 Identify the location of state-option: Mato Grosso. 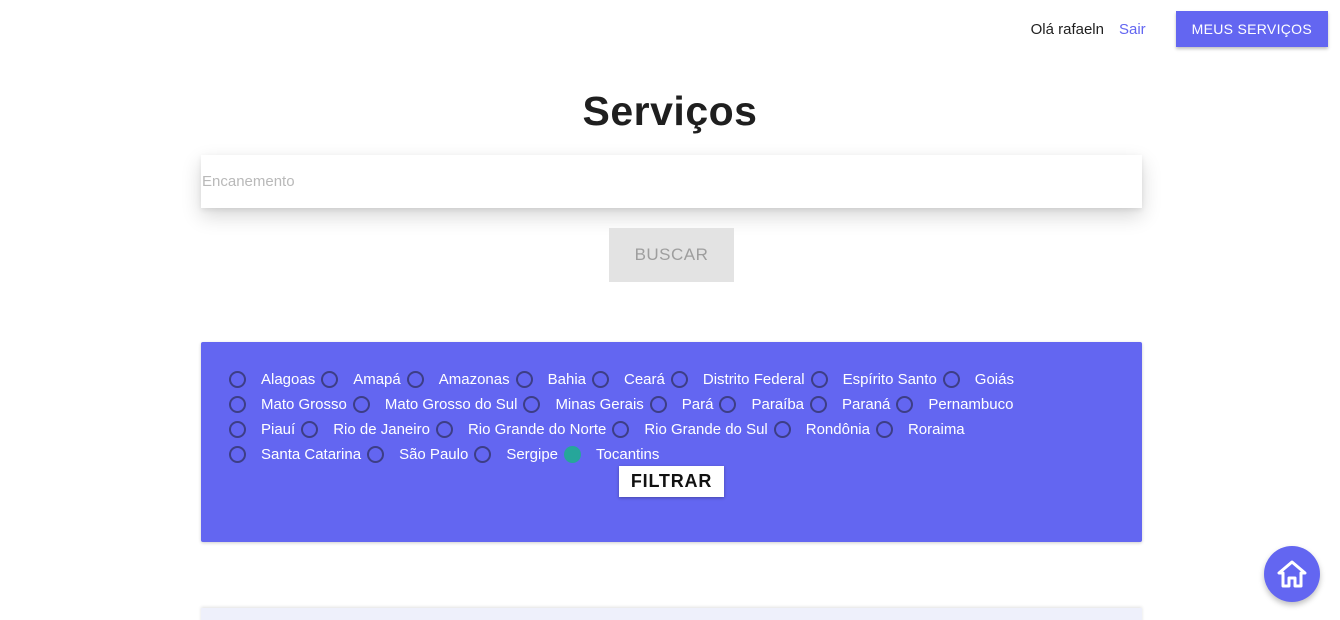
(288, 404).